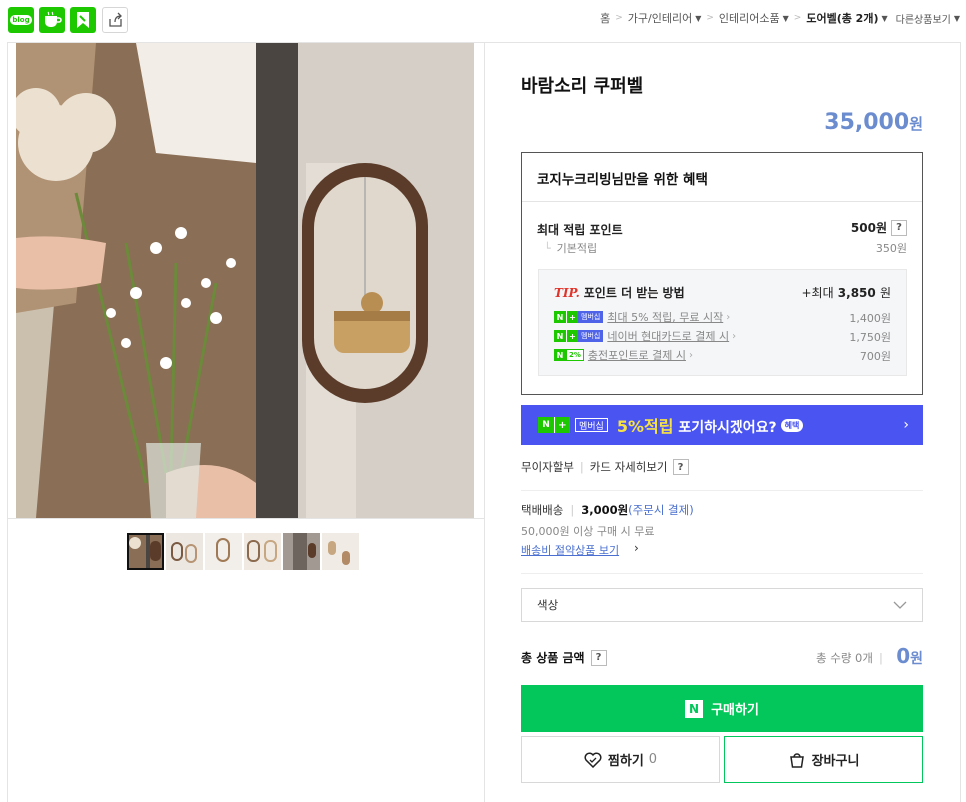  Describe the element at coordinates (891, 248) in the screenshot. I see `basic-points-value: 350원` at that location.